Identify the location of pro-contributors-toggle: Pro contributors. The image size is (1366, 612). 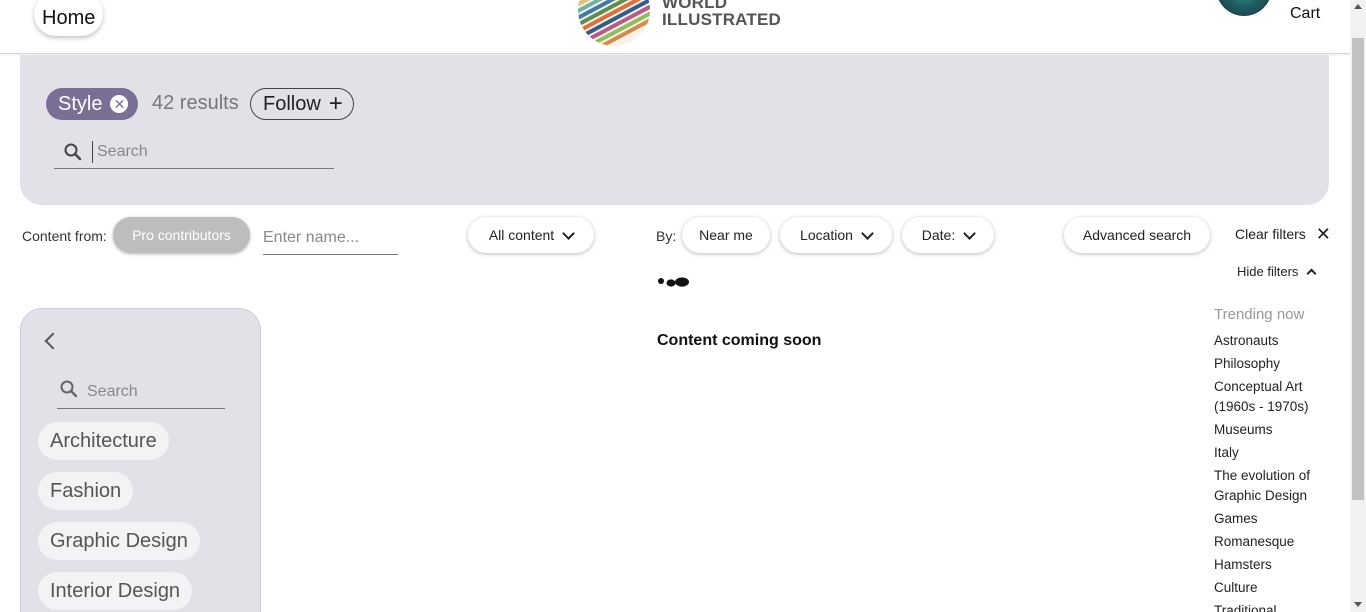
(181, 235).